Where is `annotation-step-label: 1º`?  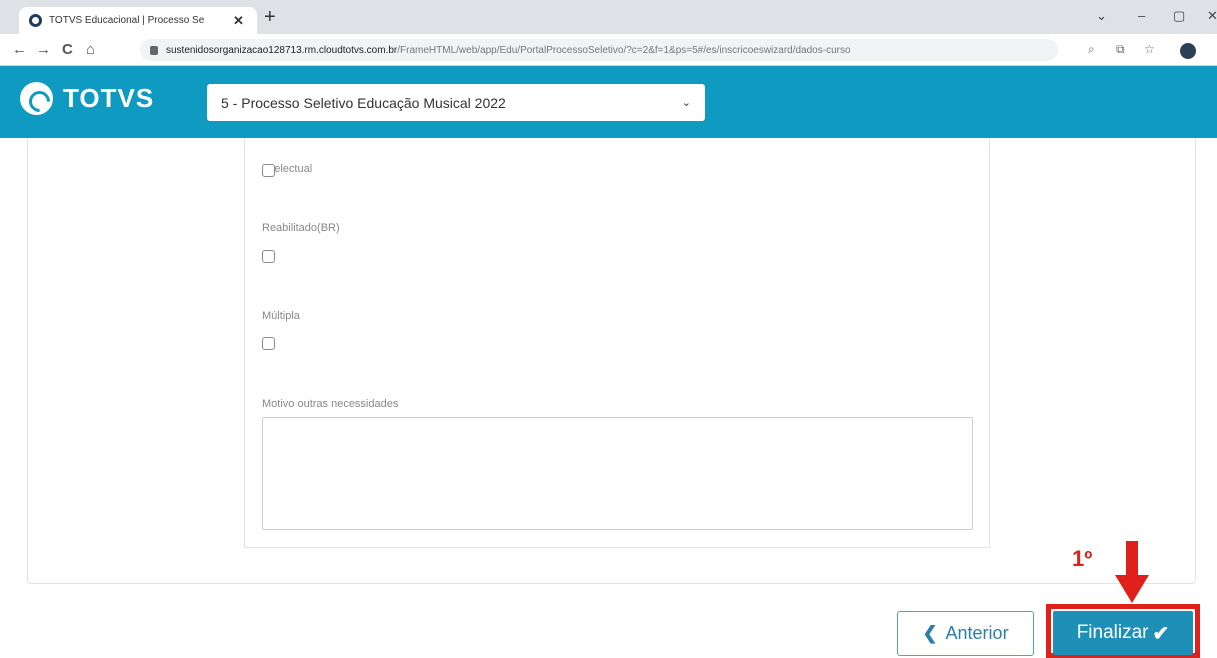
annotation-step-label: 1º is located at coordinates (1082, 558).